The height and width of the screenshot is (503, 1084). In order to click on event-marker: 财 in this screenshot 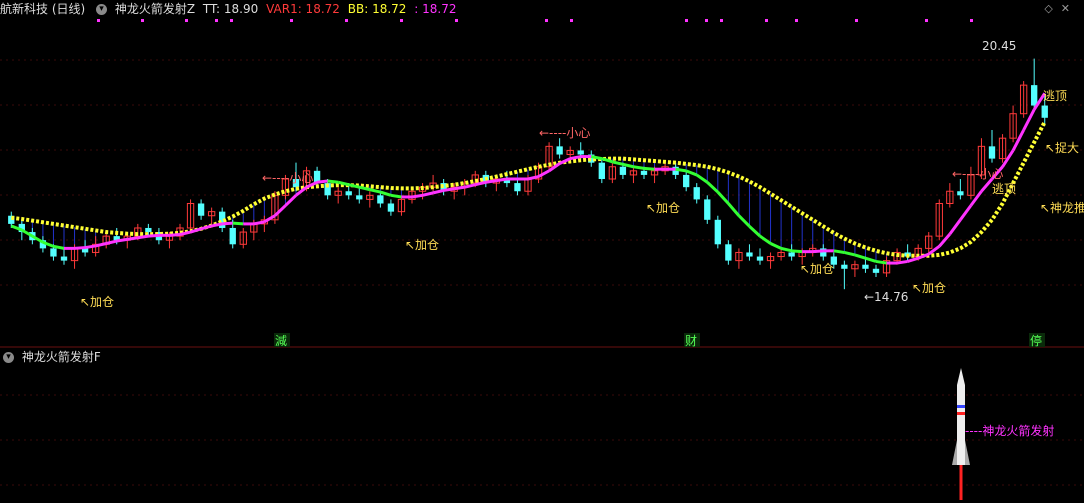, I will do `click(691, 341)`.